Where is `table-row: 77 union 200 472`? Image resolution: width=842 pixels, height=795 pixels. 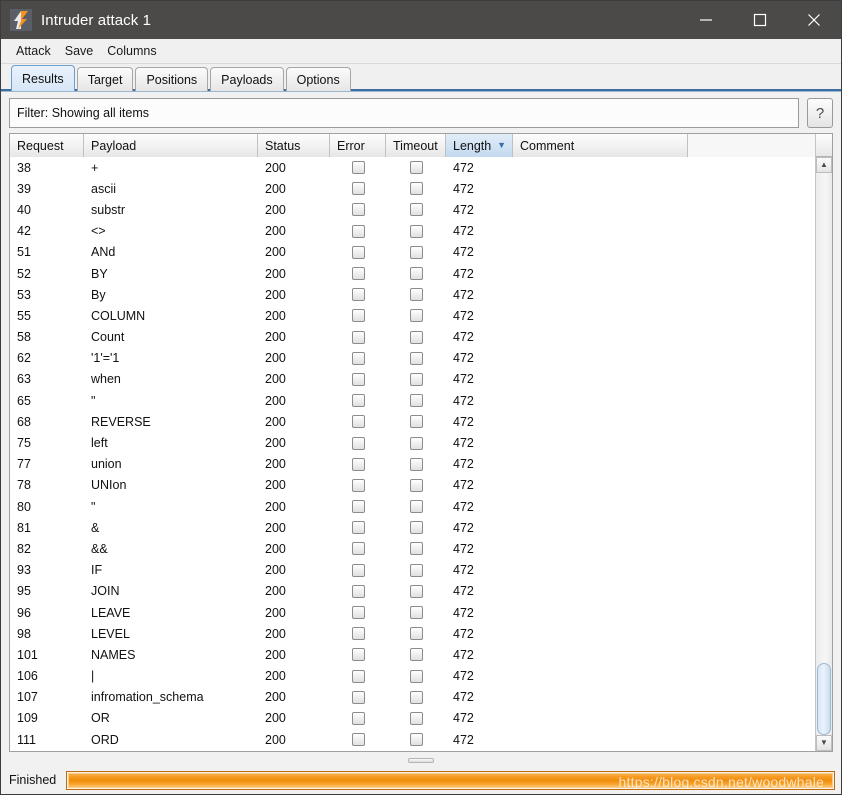 table-row: 77 union 200 472 is located at coordinates (412, 464).